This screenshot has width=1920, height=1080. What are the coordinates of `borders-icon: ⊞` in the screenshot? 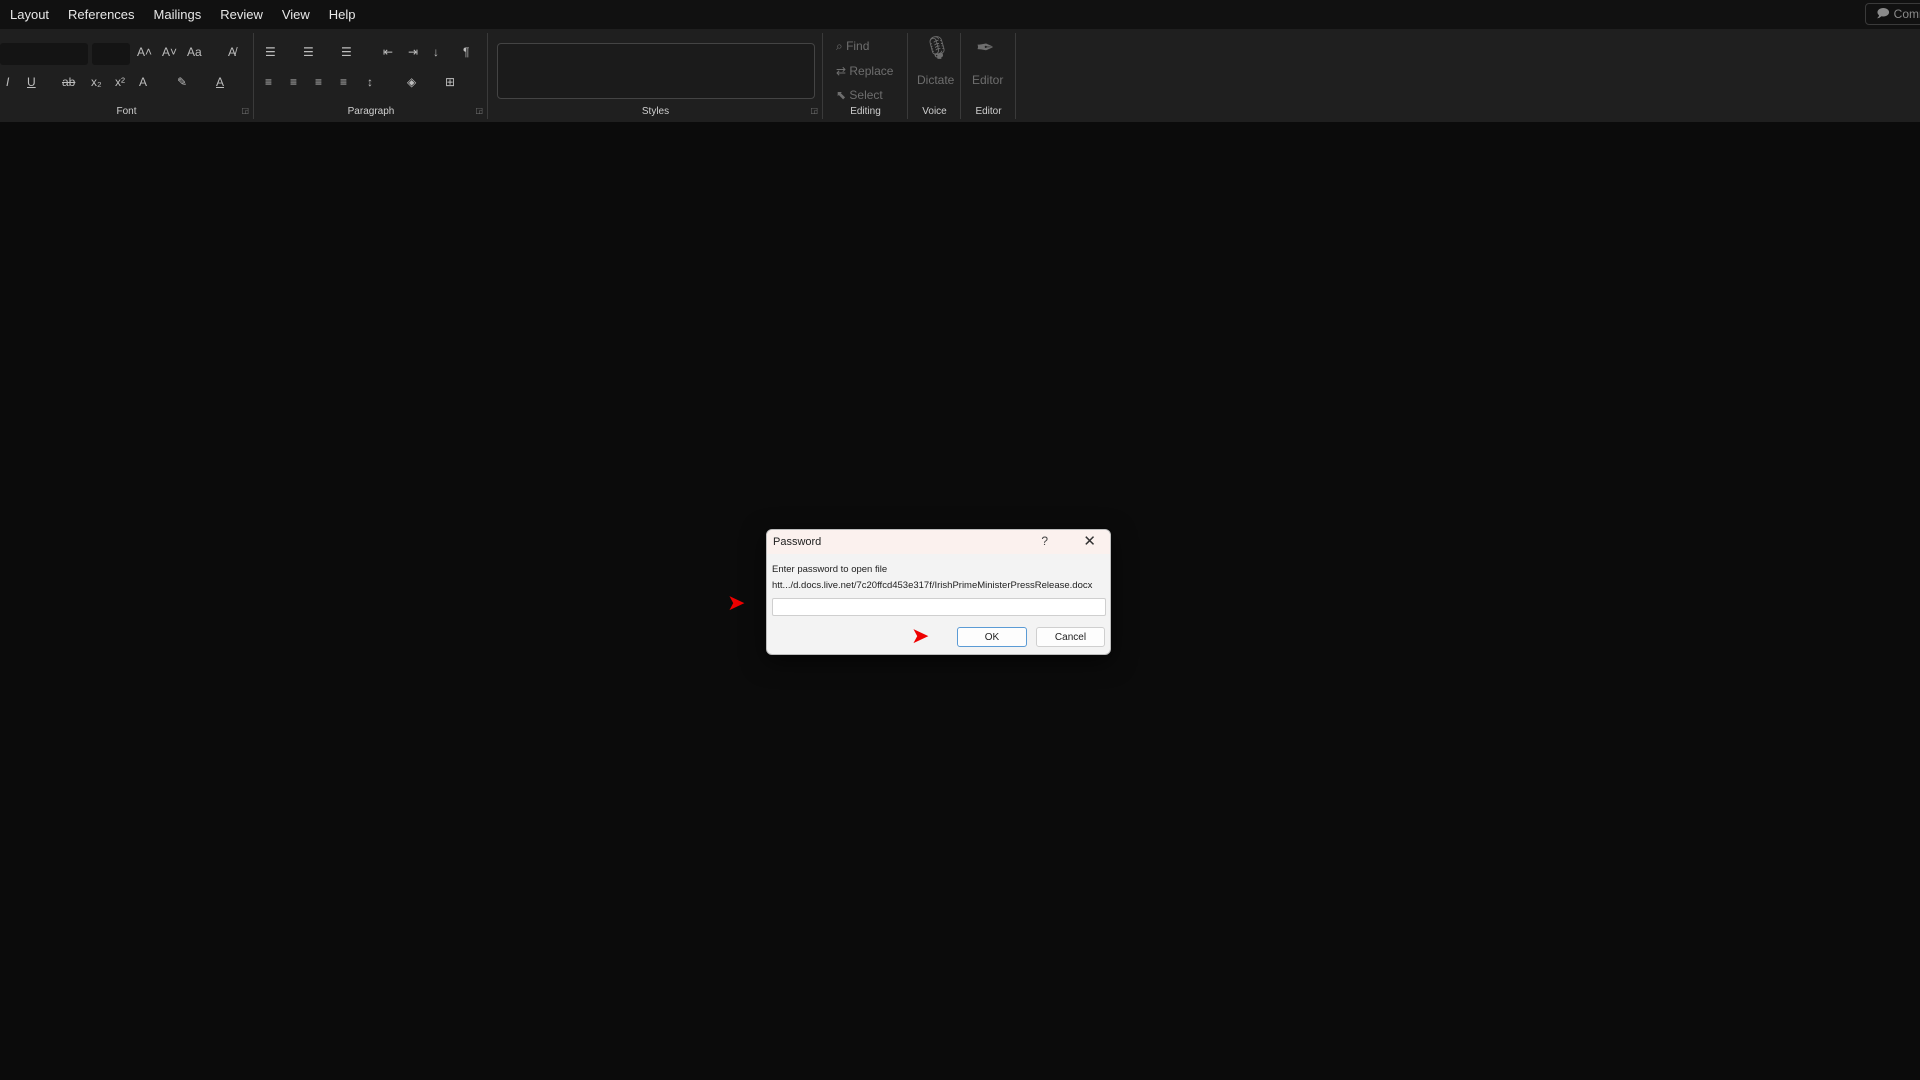 It's located at (450, 82).